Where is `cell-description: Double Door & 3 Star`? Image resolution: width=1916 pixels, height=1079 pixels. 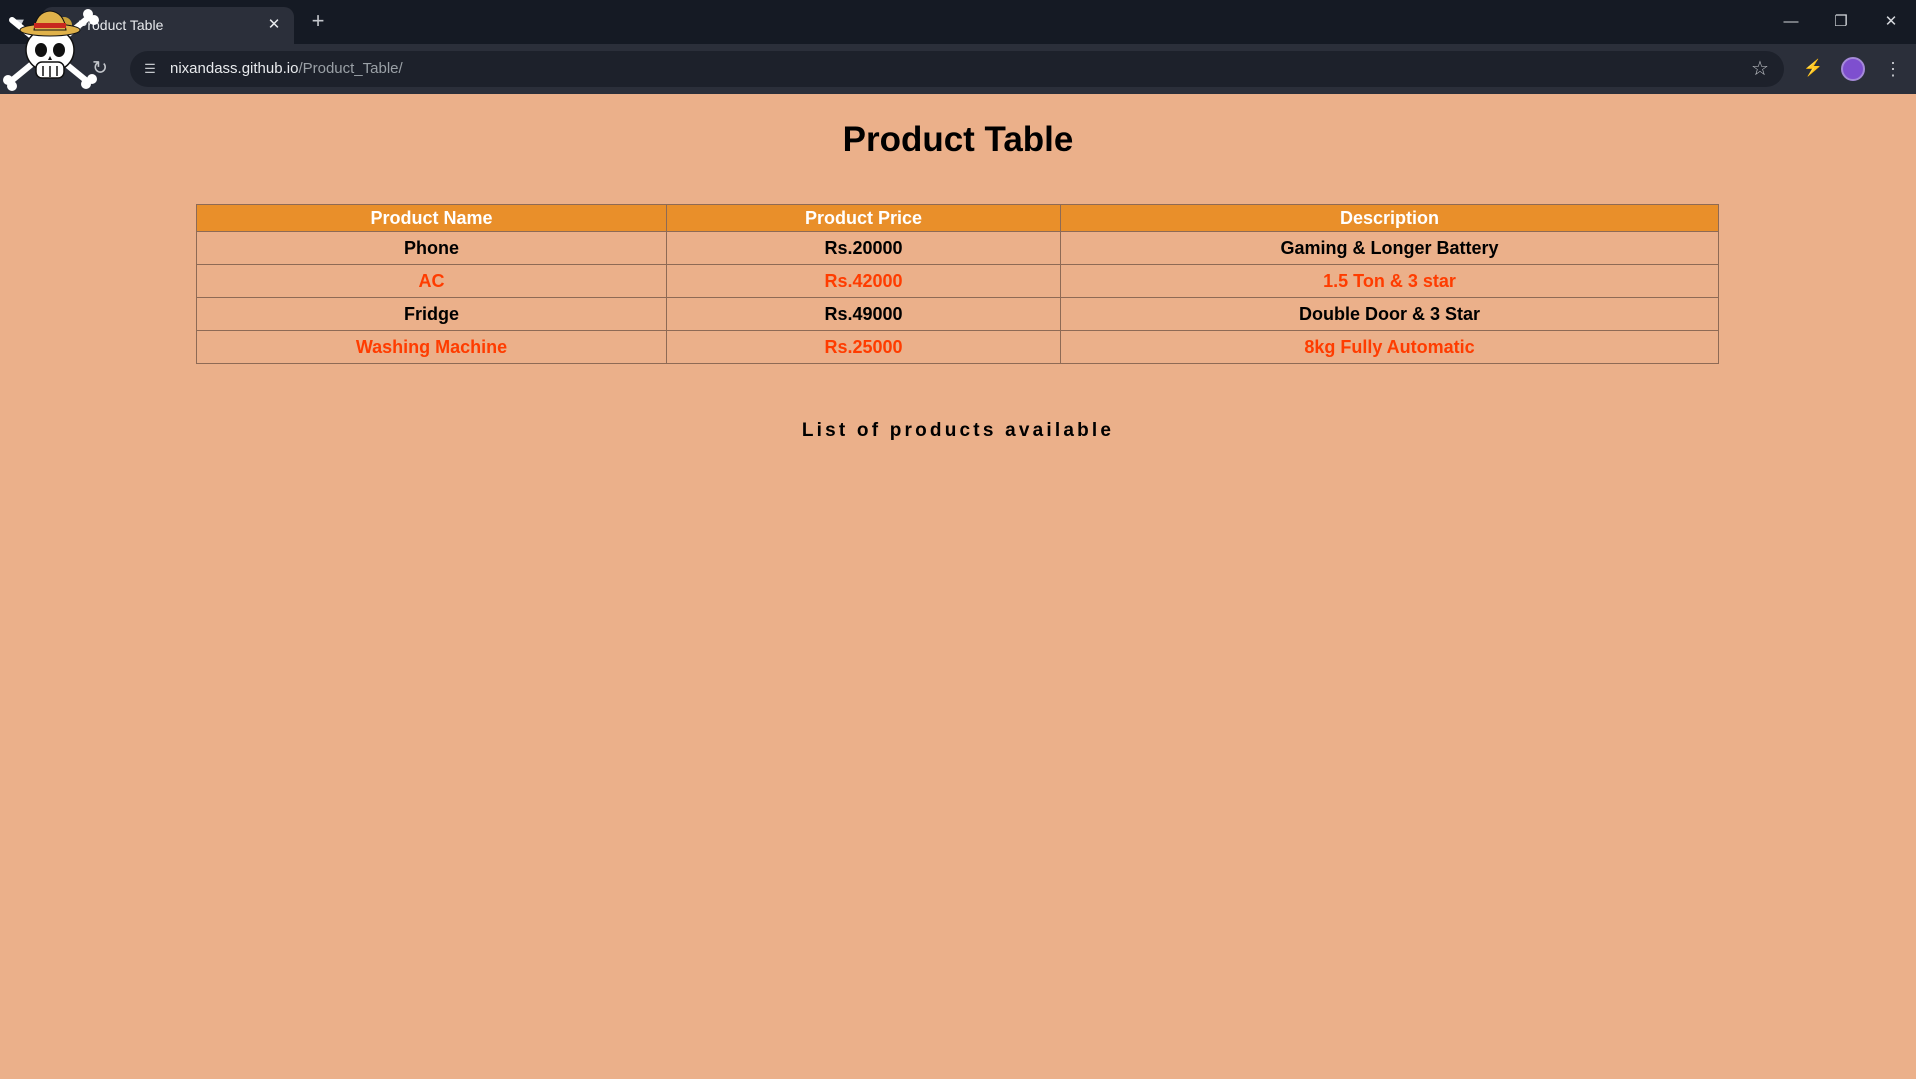
cell-description: Double Door & 3 Star is located at coordinates (1389, 314).